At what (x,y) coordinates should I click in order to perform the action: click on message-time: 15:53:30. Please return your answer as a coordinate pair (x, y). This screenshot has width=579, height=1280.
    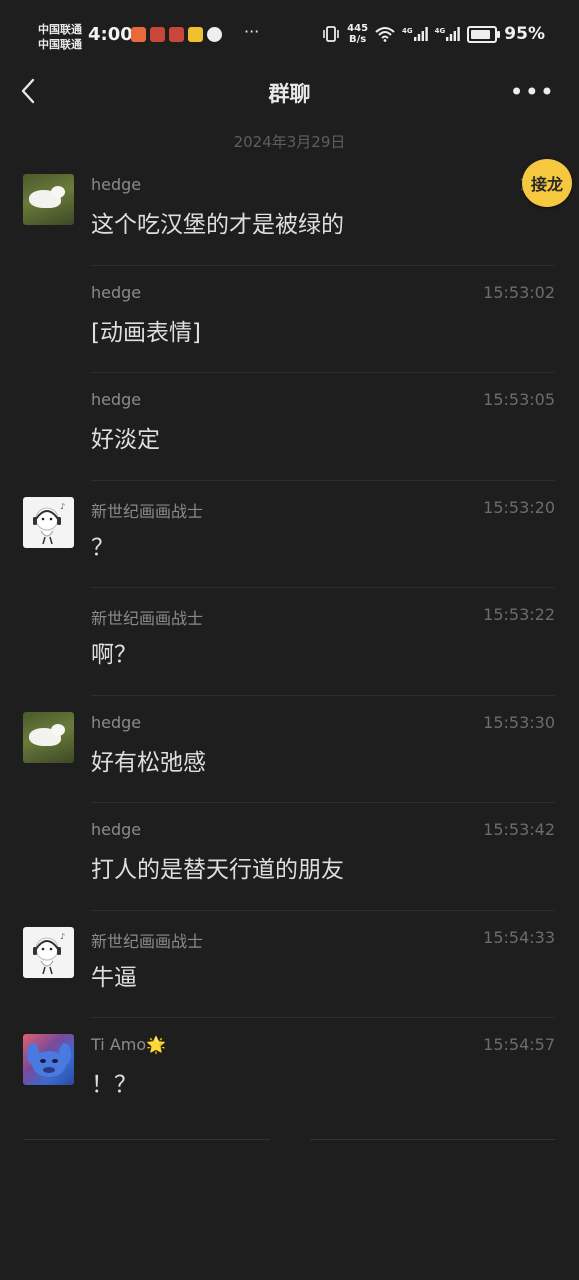
    Looking at the image, I should click on (519, 722).